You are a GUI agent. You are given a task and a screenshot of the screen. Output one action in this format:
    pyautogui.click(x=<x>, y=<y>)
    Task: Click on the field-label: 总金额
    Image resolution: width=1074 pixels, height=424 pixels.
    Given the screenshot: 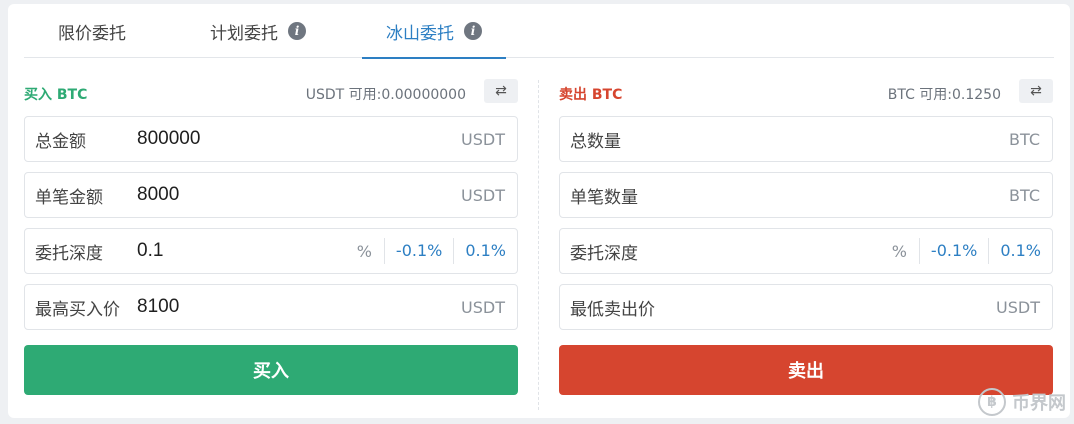 What is the action you would take?
    pyautogui.click(x=60, y=141)
    